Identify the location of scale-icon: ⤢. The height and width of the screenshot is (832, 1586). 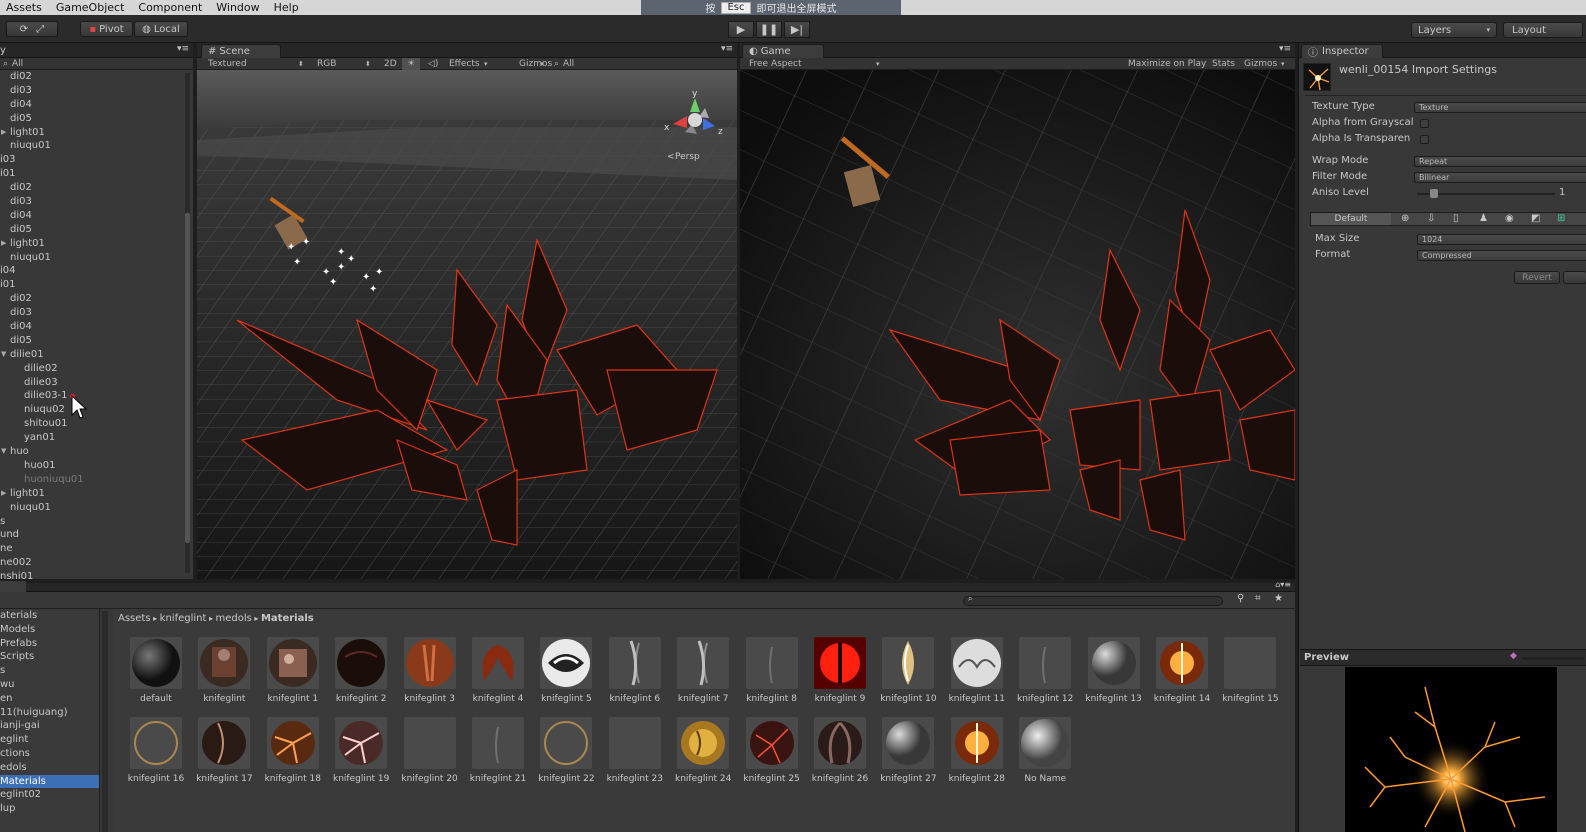
(40, 29).